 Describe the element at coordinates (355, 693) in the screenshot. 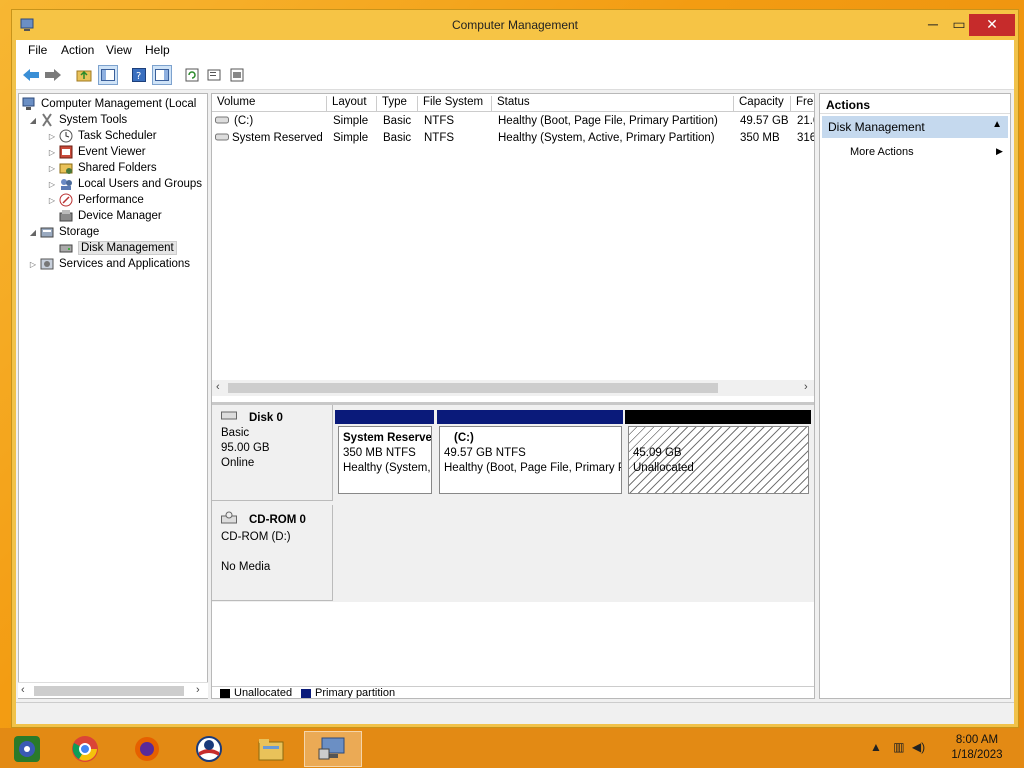

I see `legend-label-primary: Primary partition` at that location.